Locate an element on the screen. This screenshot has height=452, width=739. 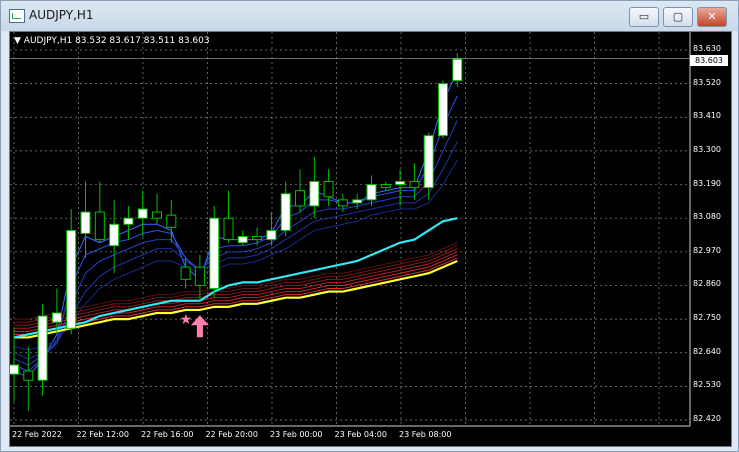
maximize-button: ▢ is located at coordinates (678, 17).